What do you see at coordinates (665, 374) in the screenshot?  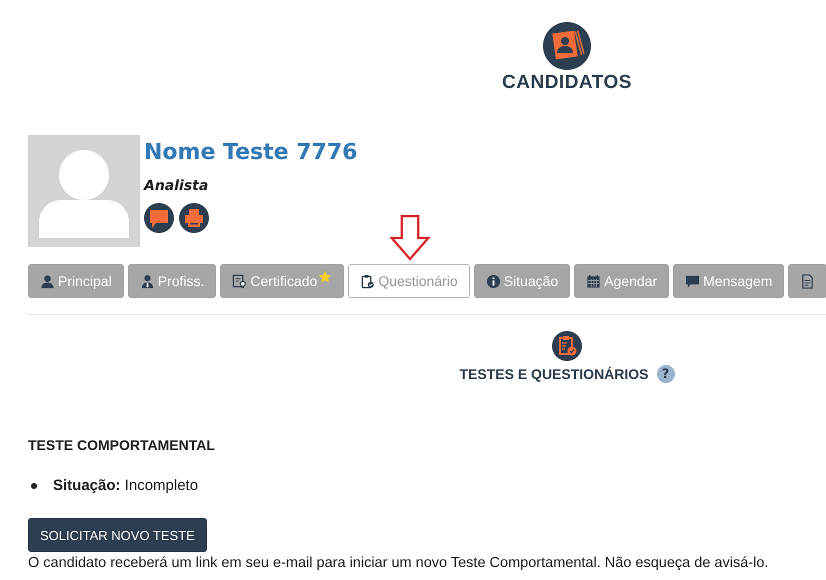 I see `help-icon: ?` at bounding box center [665, 374].